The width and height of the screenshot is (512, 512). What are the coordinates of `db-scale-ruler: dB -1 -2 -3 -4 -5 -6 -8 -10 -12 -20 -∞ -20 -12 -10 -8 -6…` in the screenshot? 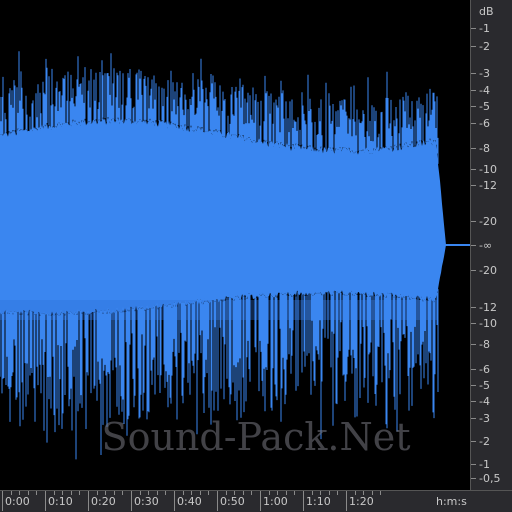 It's located at (491, 245).